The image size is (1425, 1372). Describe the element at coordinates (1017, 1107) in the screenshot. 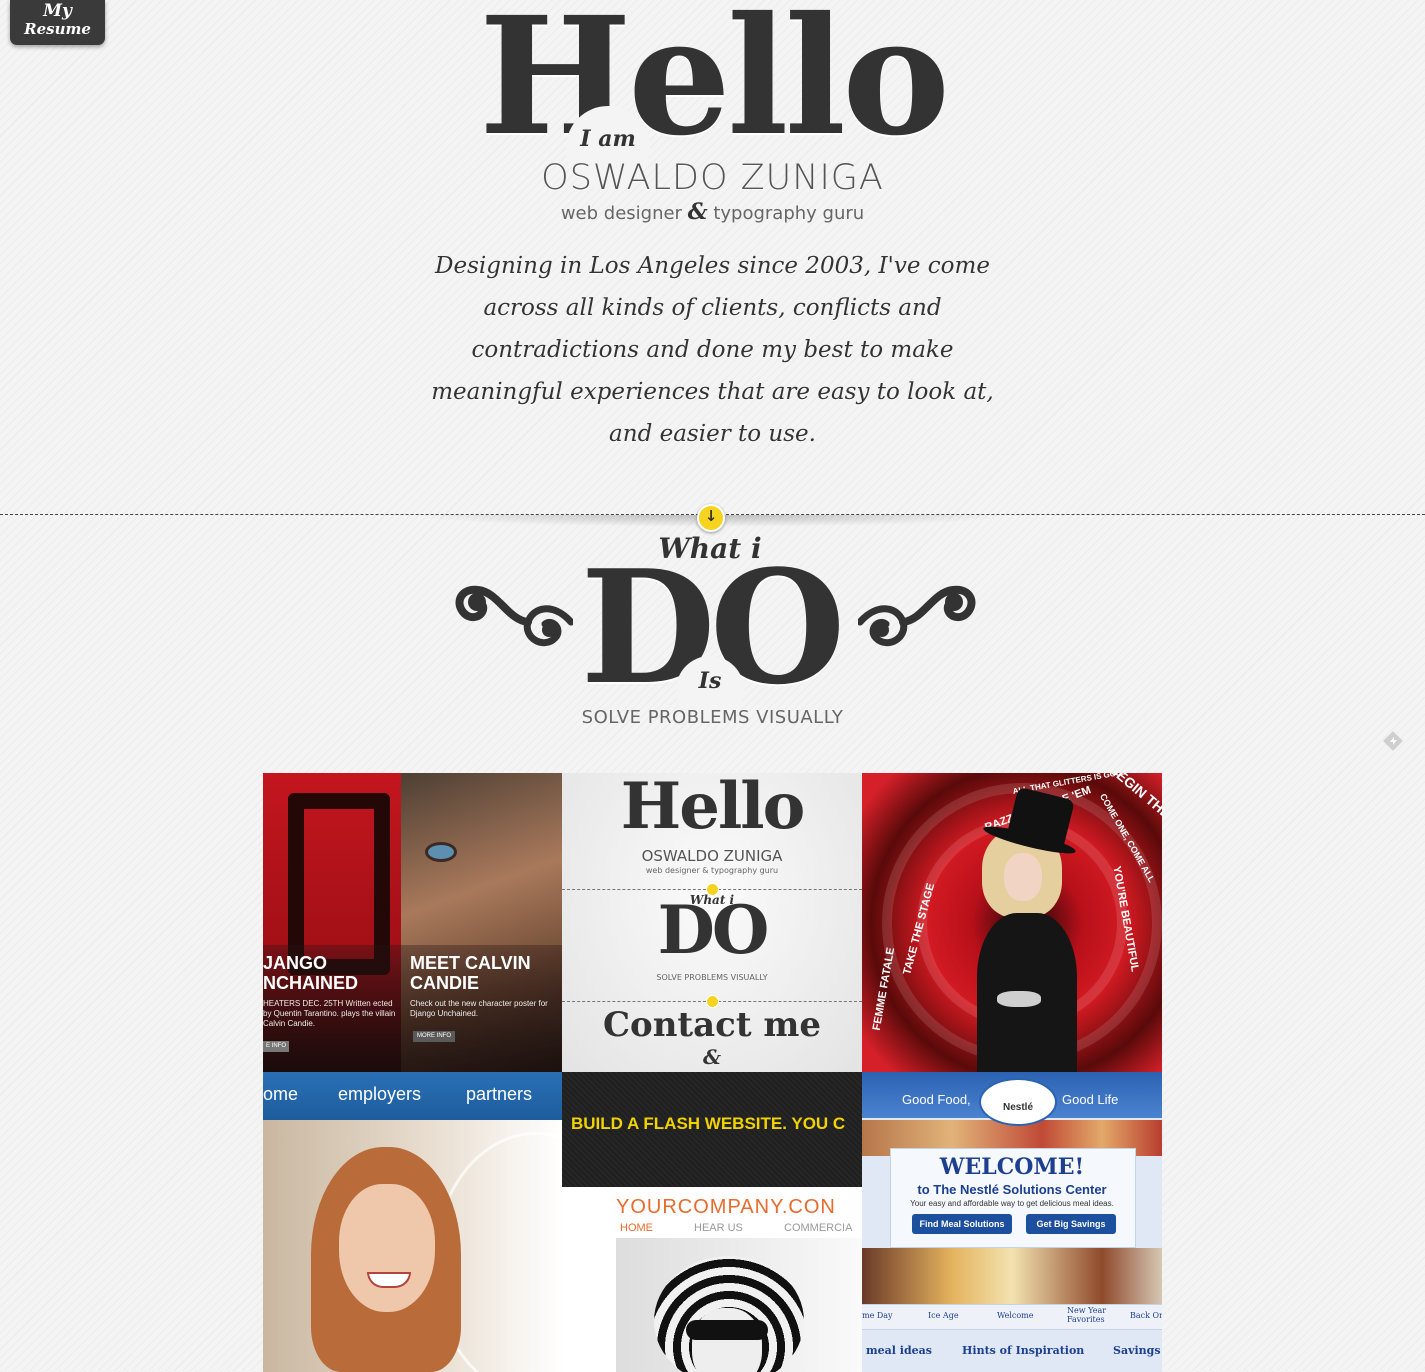

I see `logo-text: Nestlé` at that location.